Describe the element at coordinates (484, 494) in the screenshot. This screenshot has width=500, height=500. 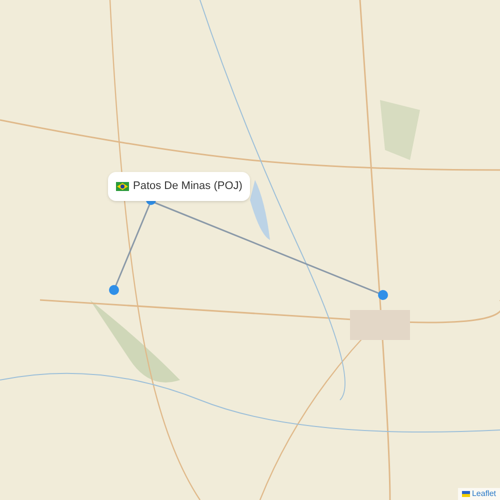
I see `leaflet-link: Leaflet` at that location.